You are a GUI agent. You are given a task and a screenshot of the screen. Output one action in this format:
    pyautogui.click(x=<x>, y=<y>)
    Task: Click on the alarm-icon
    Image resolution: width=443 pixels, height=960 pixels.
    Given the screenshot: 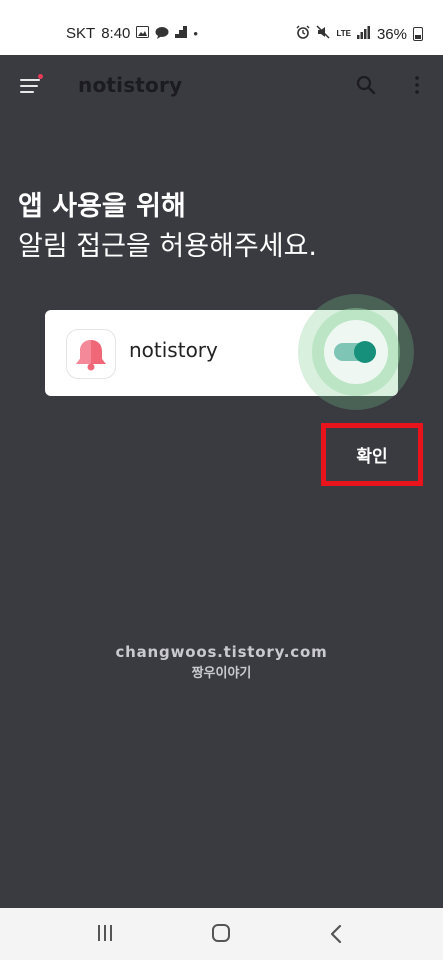 What is the action you would take?
    pyautogui.click(x=303, y=34)
    